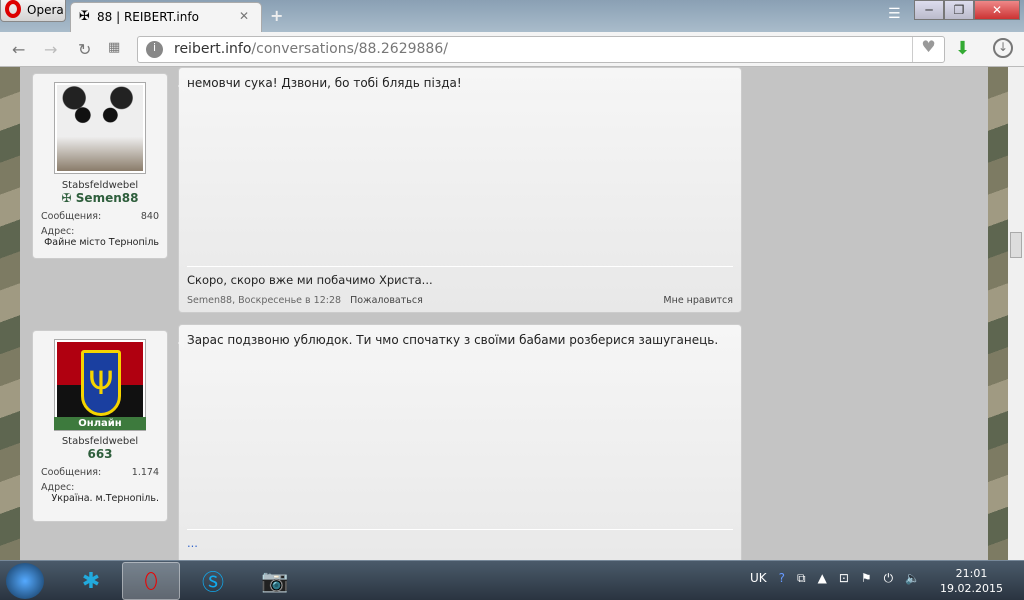 Image resolution: width=1024 pixels, height=600 pixels. I want to click on address-value: Україна. м.Тернопіль., so click(105, 498).